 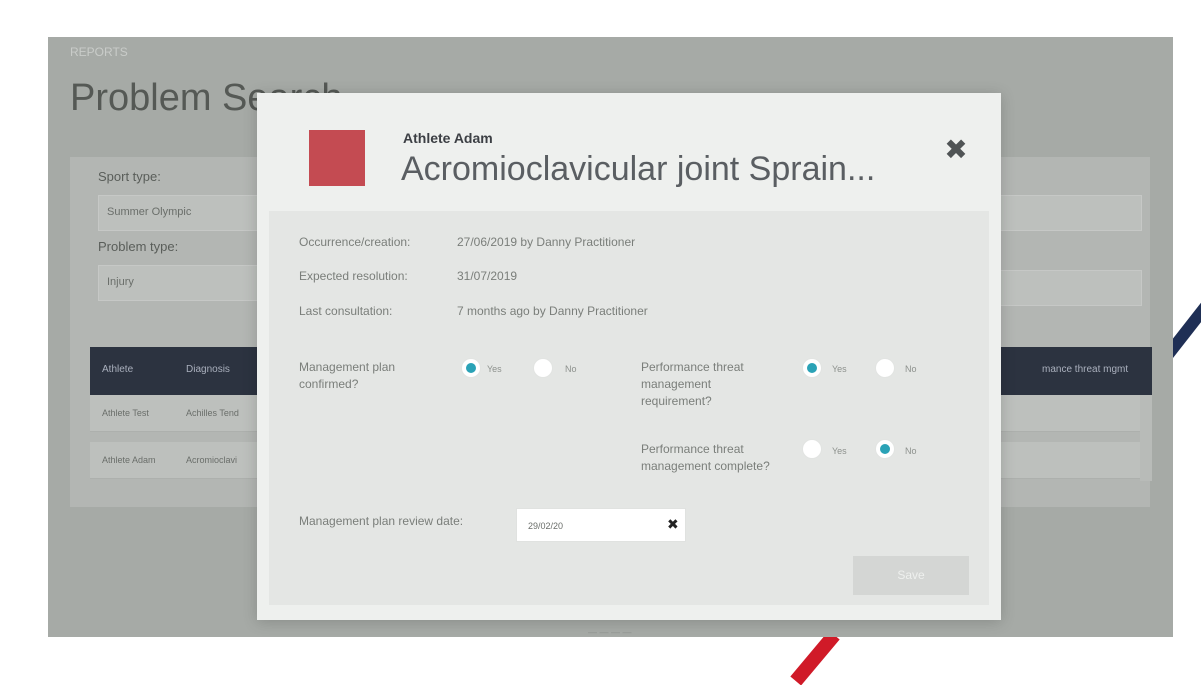 What do you see at coordinates (212, 413) in the screenshot?
I see `cell-diagnosis: Achilles Tend` at bounding box center [212, 413].